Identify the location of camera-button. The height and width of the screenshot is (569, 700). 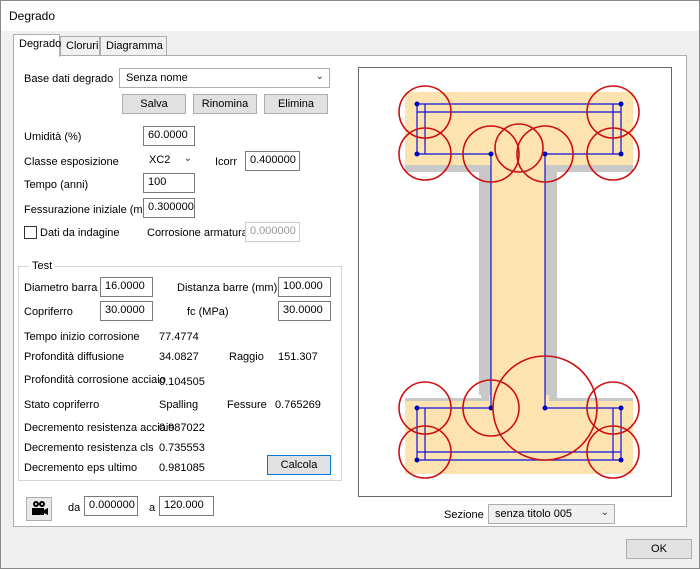
(39, 509).